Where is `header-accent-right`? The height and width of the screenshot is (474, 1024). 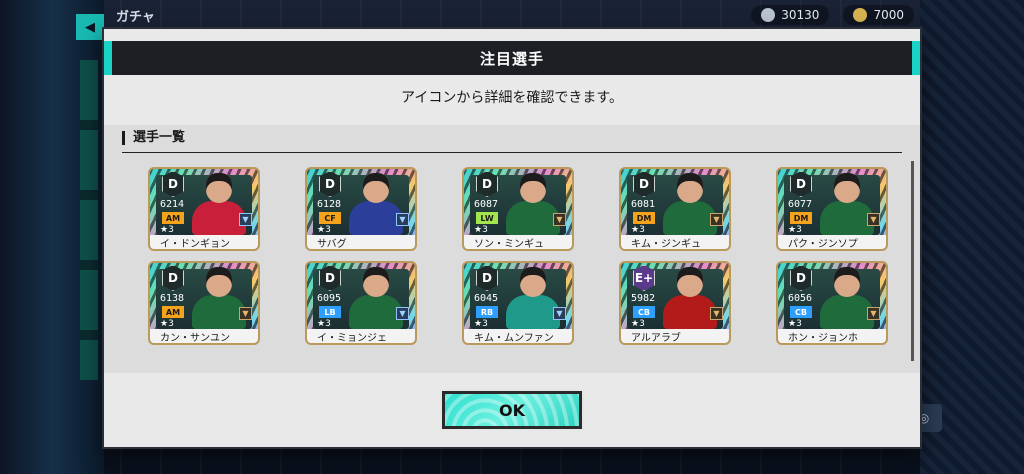
header-accent-right is located at coordinates (916, 58).